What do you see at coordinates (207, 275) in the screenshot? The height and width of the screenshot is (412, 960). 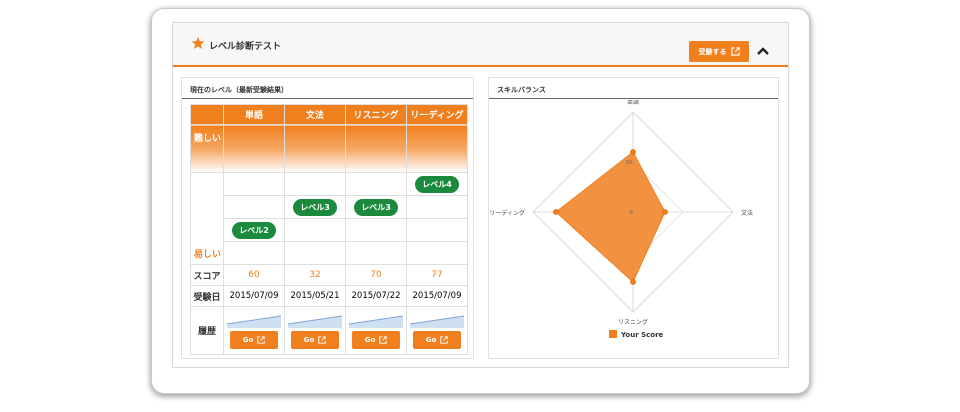 I see `score-label: スコア` at bounding box center [207, 275].